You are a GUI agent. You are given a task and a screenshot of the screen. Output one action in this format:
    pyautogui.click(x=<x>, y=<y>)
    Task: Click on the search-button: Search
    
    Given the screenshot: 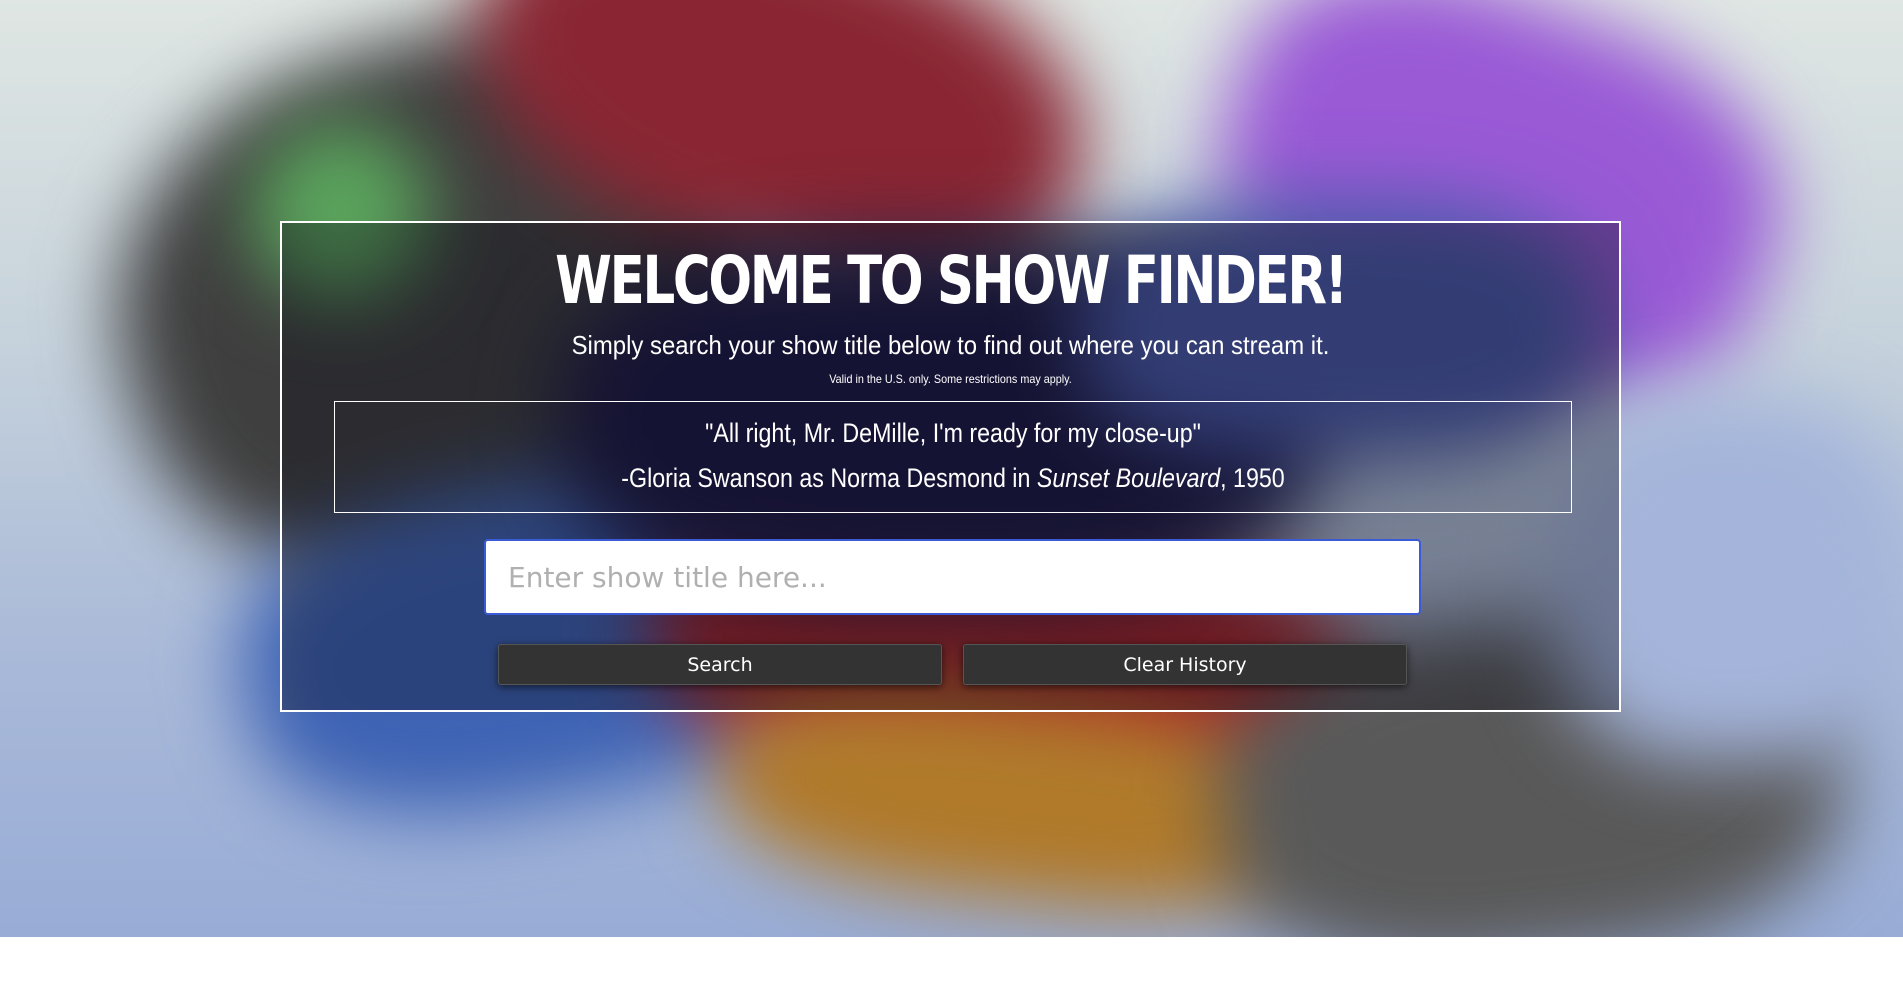 What is the action you would take?
    pyautogui.click(x=720, y=664)
    